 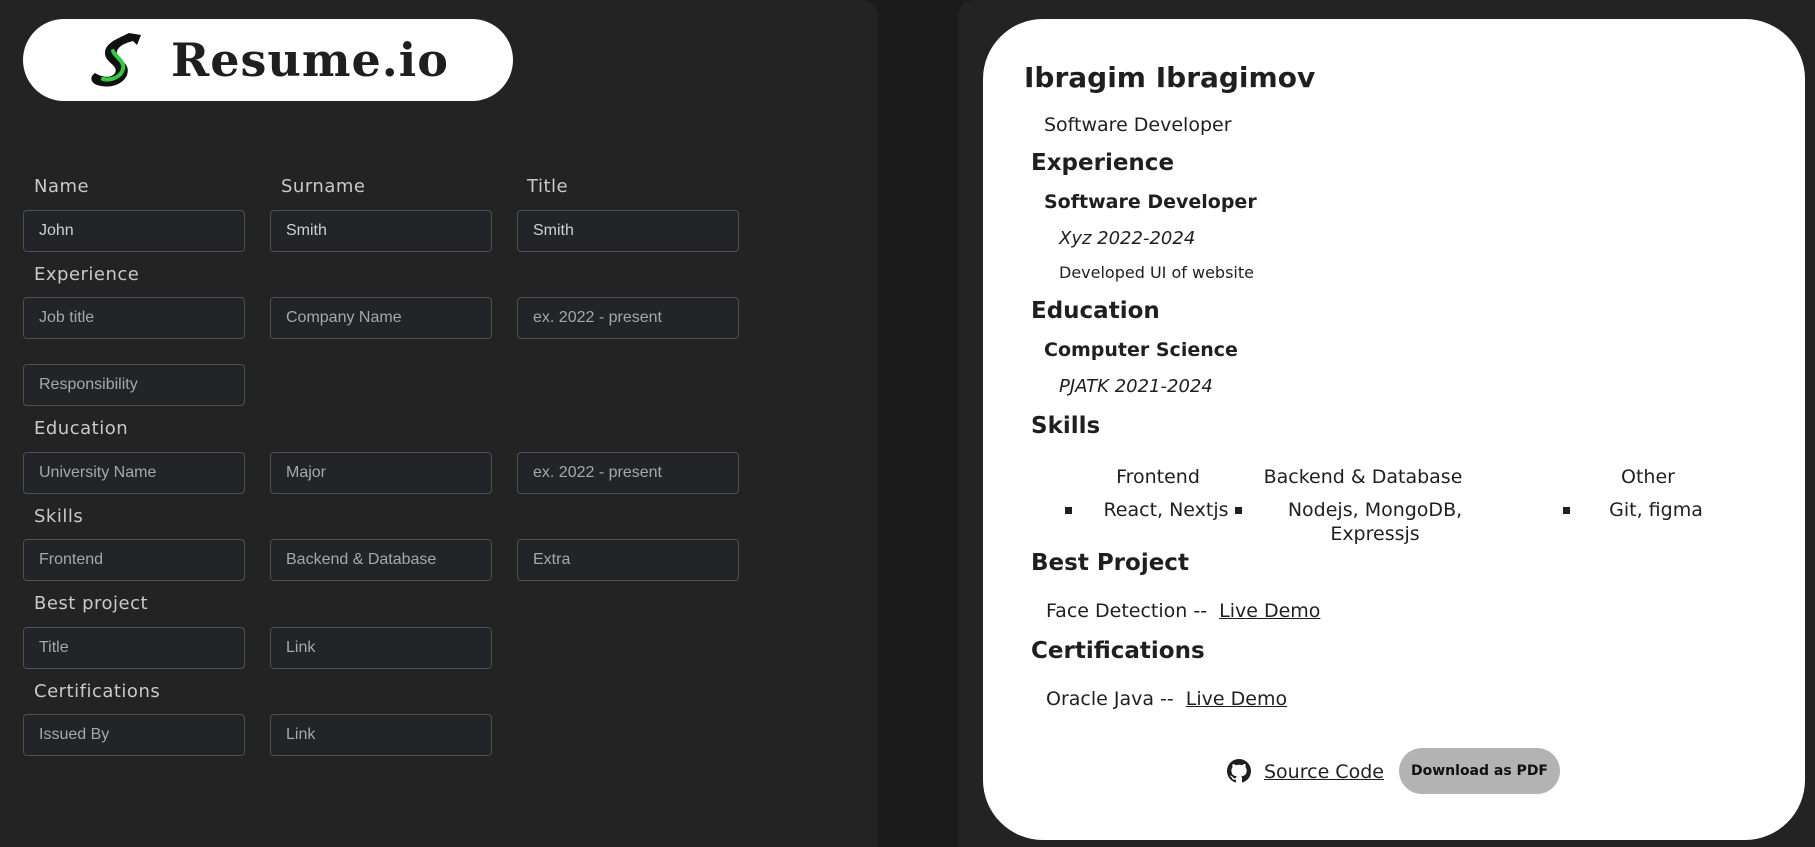 What do you see at coordinates (81, 428) in the screenshot?
I see `education-label: Education` at bounding box center [81, 428].